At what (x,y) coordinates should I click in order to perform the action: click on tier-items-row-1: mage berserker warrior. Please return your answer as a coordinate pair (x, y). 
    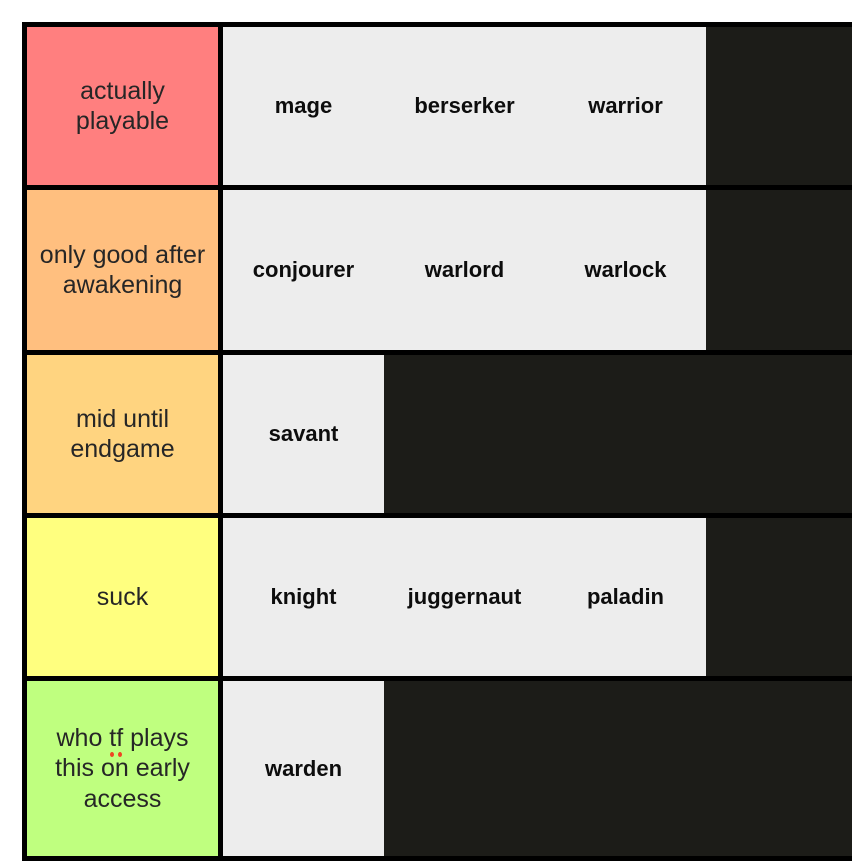
    Looking at the image, I should click on (537, 106).